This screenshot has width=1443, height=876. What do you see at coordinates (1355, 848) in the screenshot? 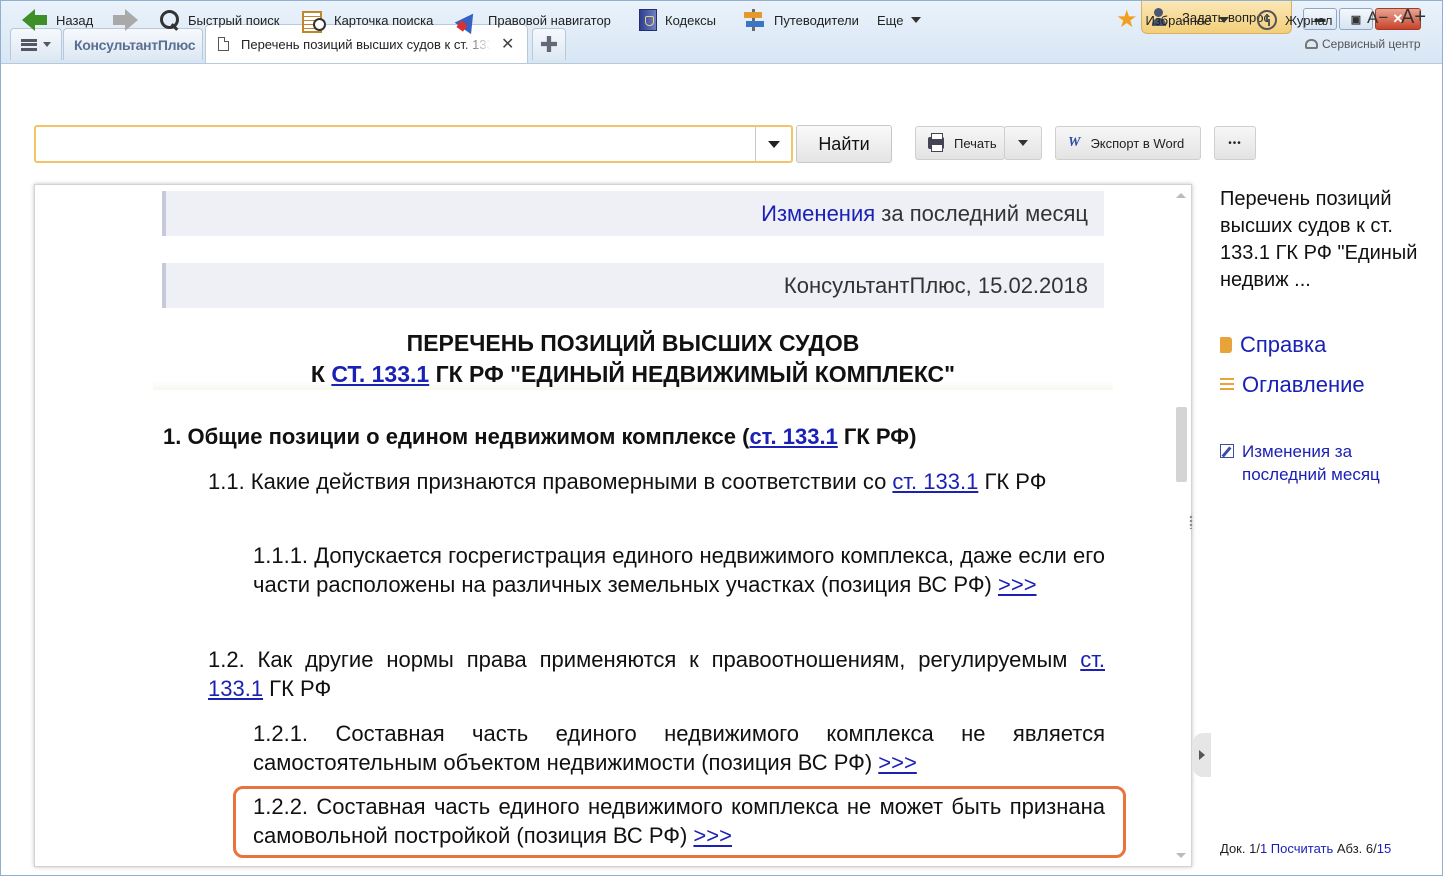
I see `status-para-label: Абз. 6/` at bounding box center [1355, 848].